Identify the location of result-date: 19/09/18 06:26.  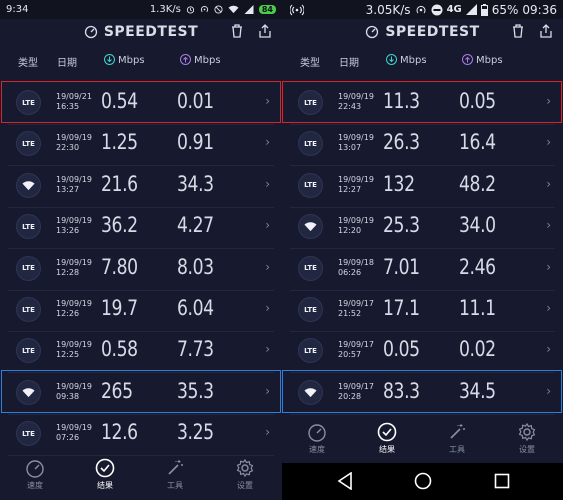
(356, 267).